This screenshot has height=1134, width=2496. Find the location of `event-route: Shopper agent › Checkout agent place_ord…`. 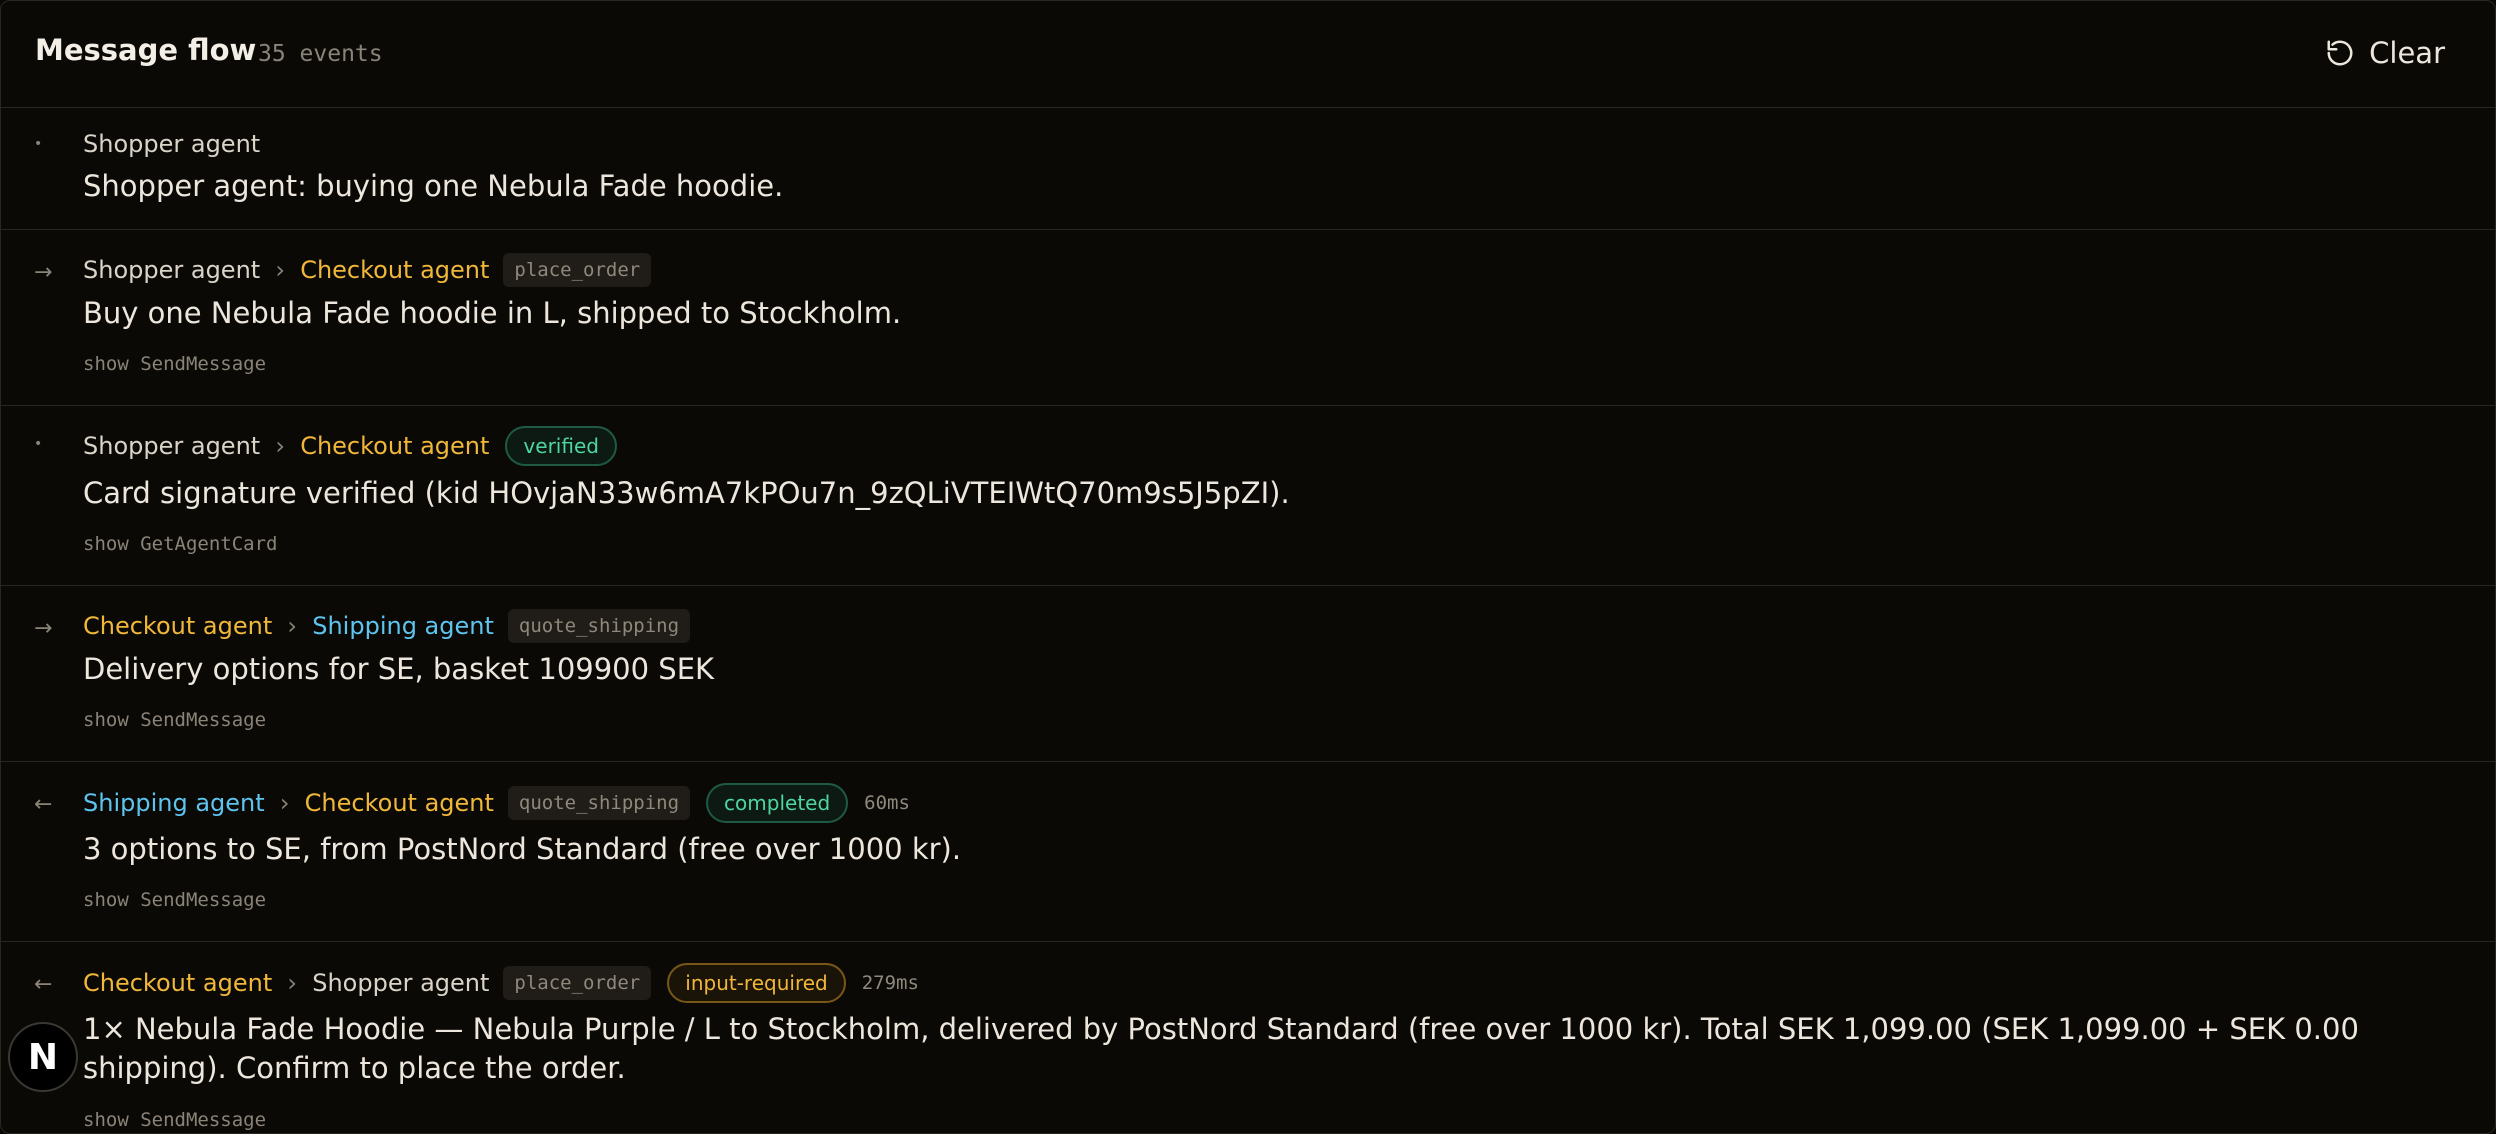

event-route: Shopper agent › Checkout agent place_ord… is located at coordinates (367, 270).